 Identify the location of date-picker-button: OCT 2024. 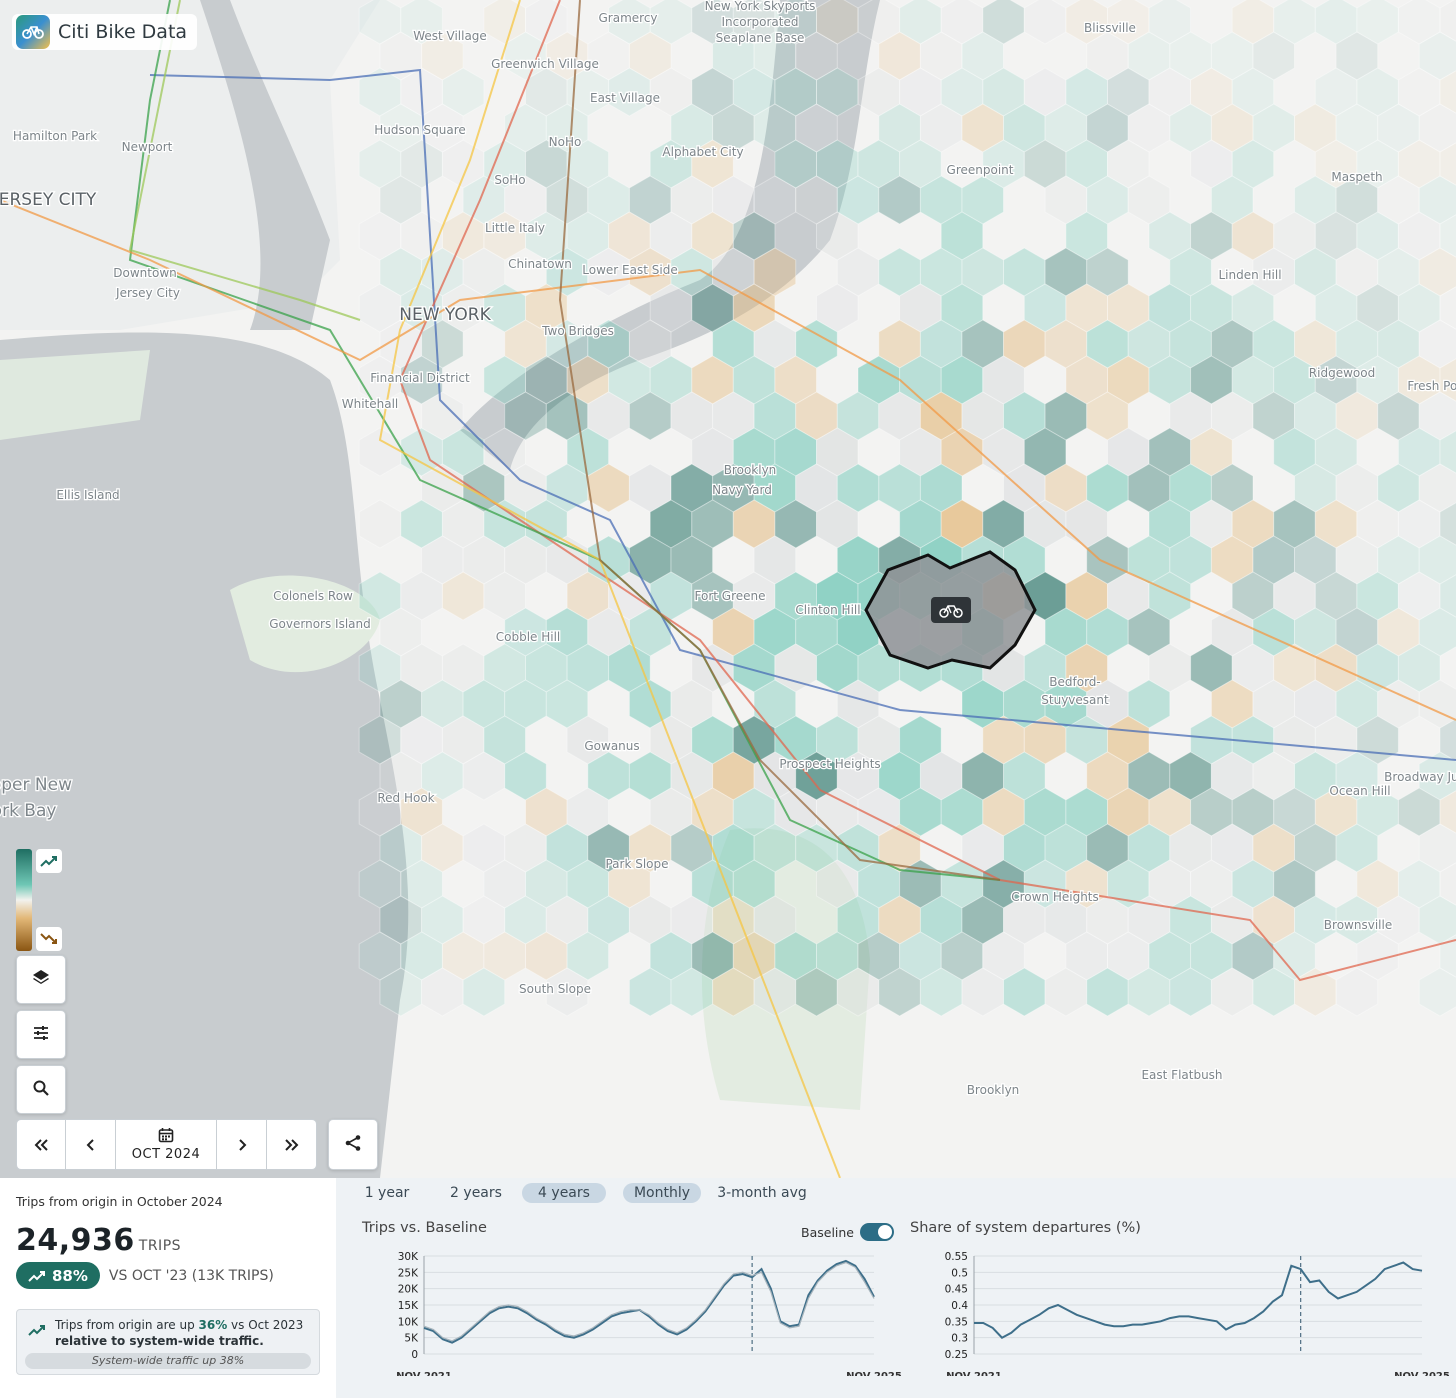
(166, 1144).